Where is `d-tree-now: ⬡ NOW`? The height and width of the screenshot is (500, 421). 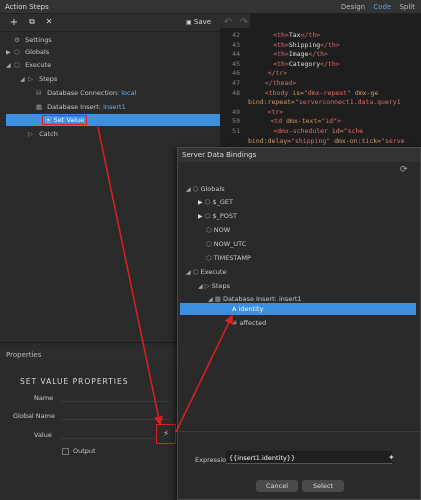
d-tree-now: ⬡ NOW is located at coordinates (218, 230).